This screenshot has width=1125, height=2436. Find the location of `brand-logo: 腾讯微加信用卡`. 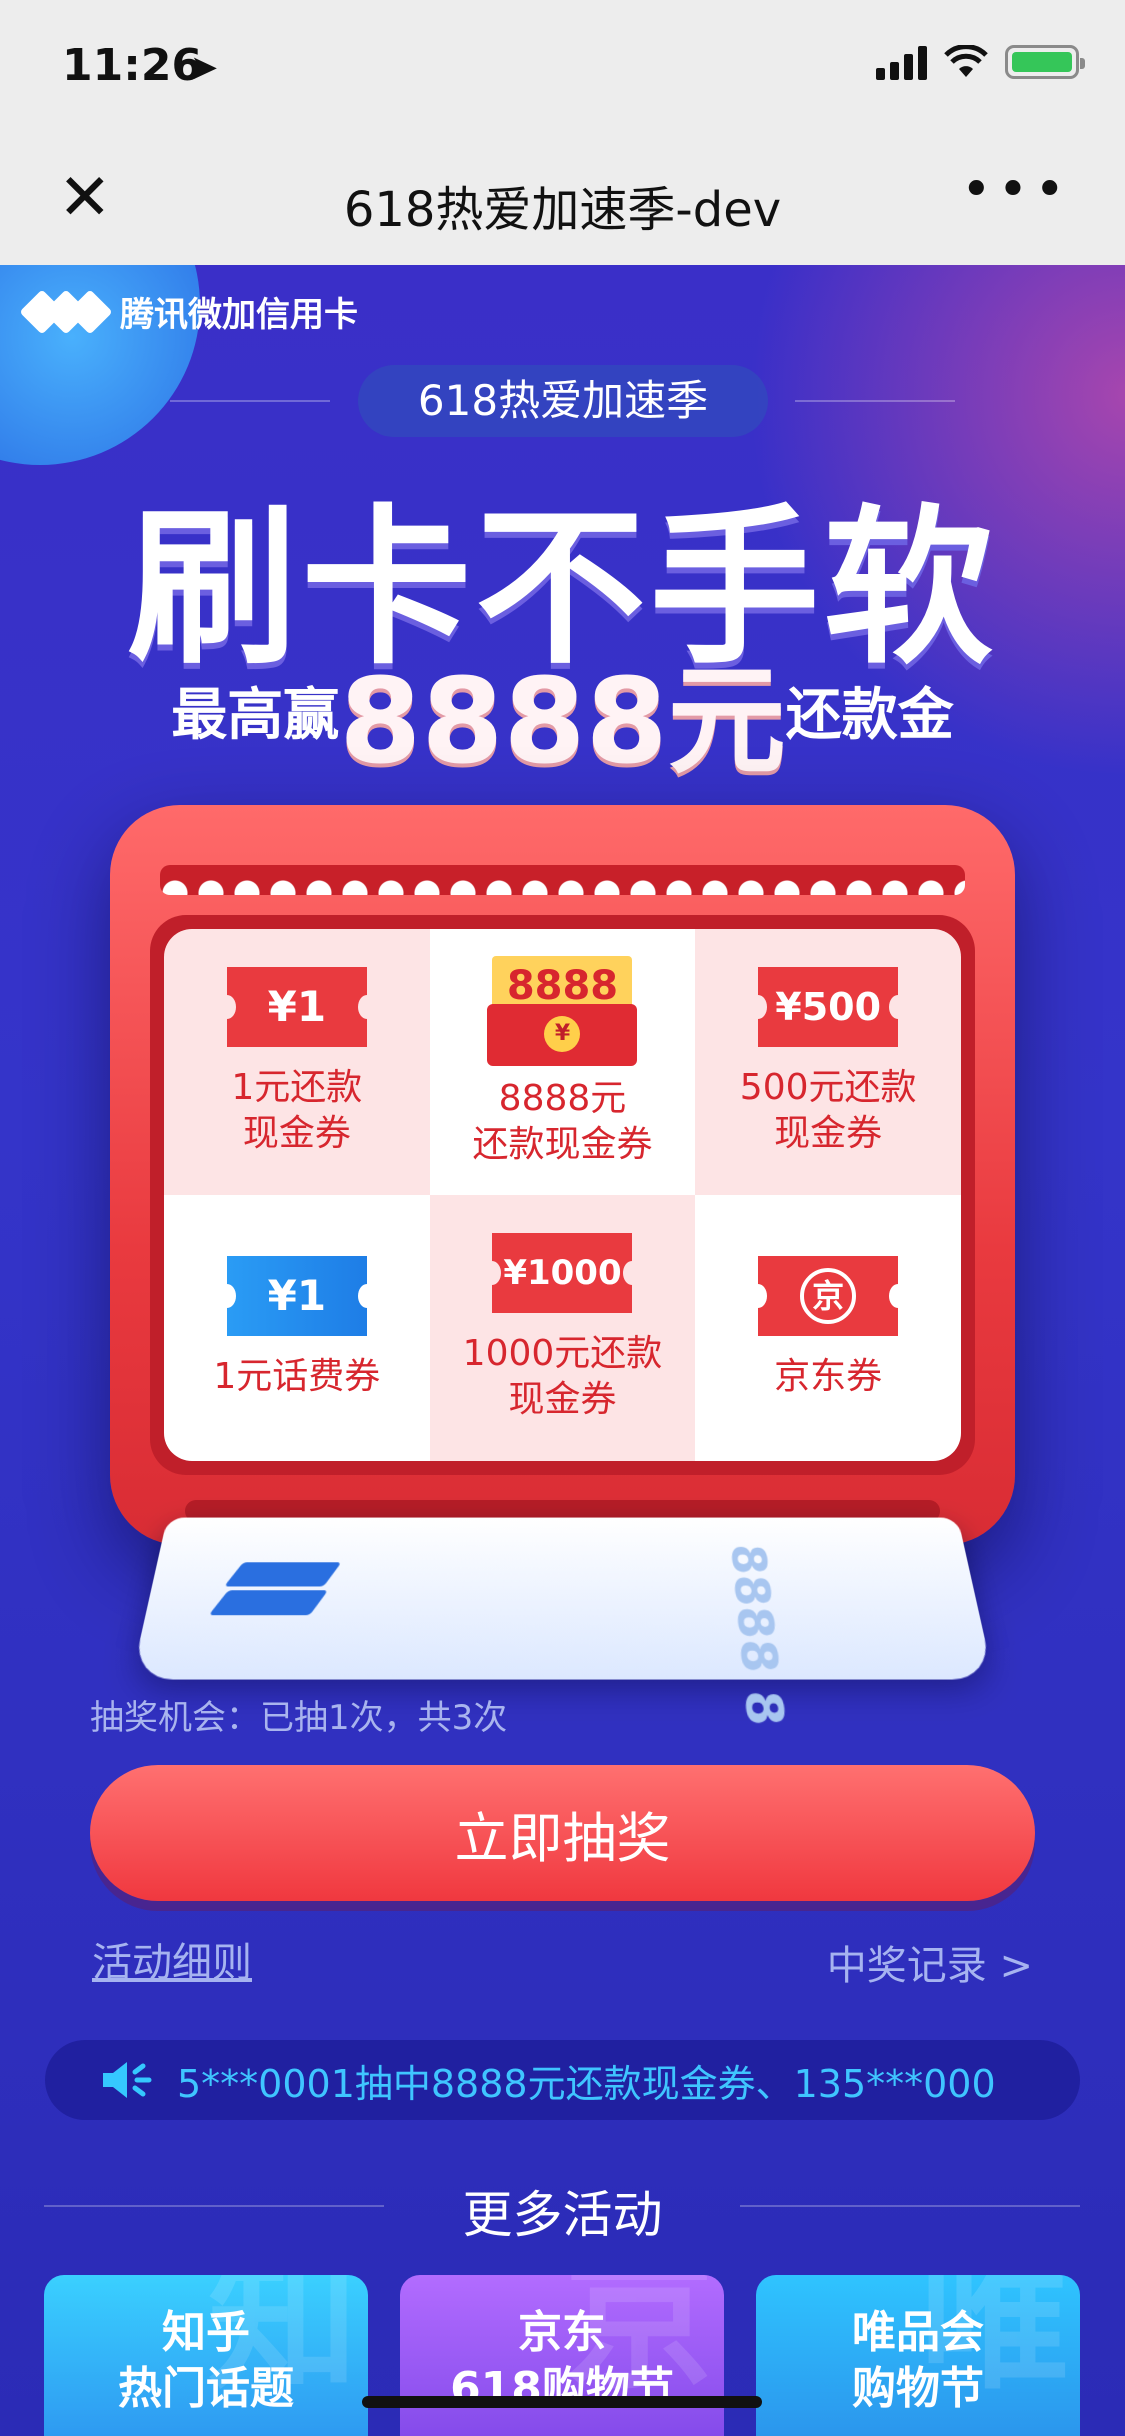

brand-logo: 腾讯微加信用卡 is located at coordinates (191, 311).